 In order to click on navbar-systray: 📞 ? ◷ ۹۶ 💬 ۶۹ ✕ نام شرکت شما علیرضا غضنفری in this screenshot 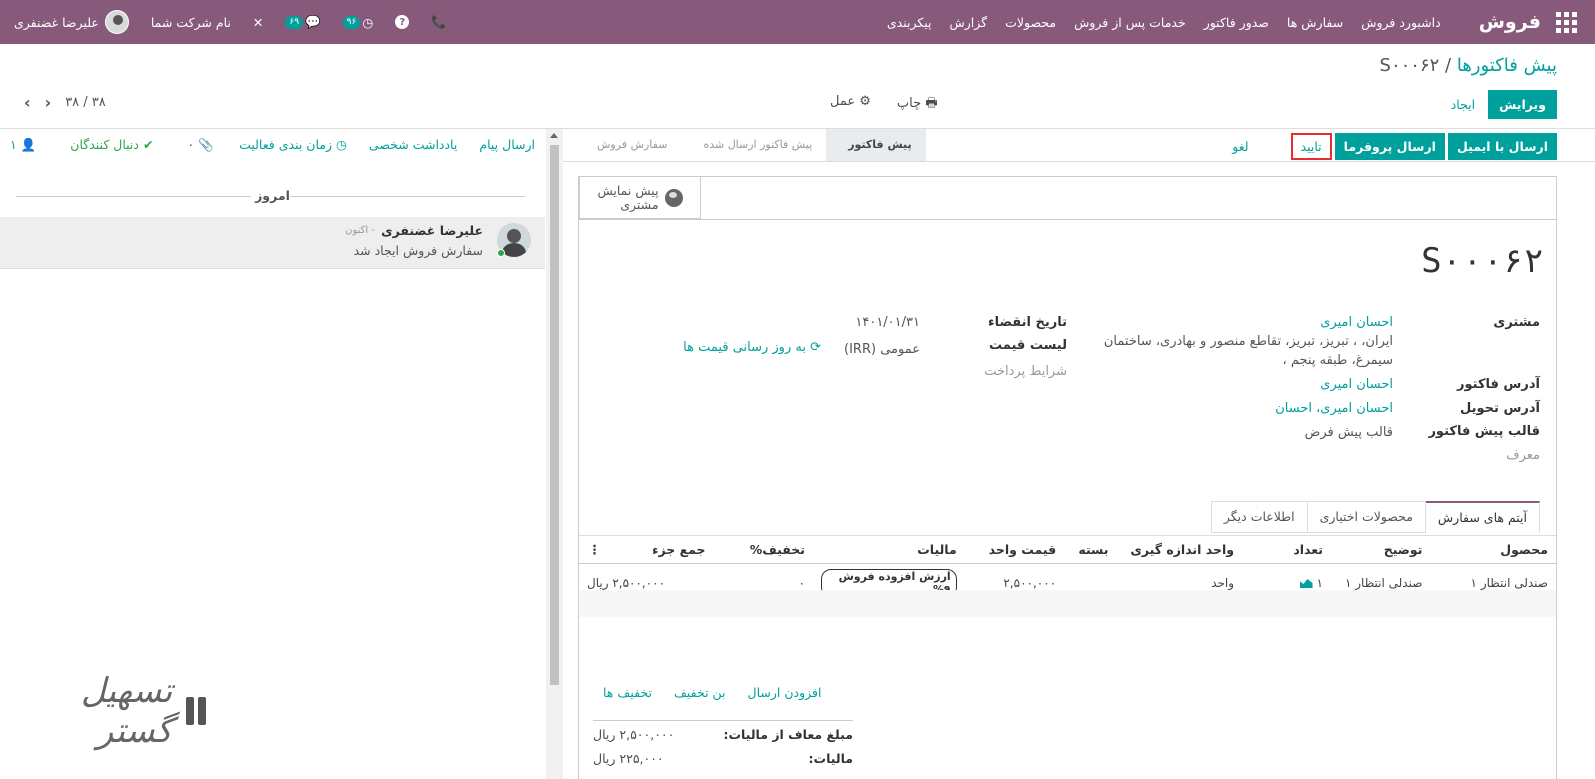, I will do `click(230, 22)`.